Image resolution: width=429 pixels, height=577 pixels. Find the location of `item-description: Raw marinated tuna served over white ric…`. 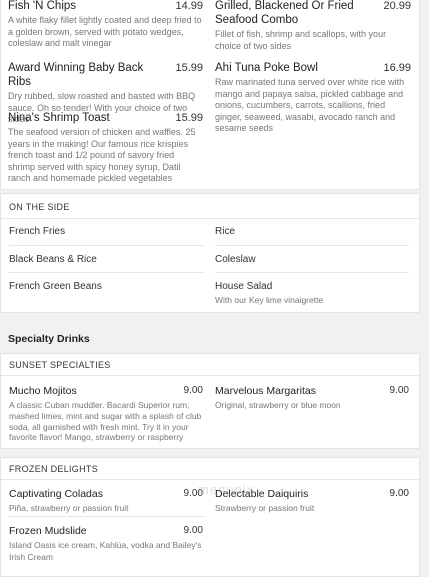

item-description: Raw marinated tuna served over white ric… is located at coordinates (310, 105).